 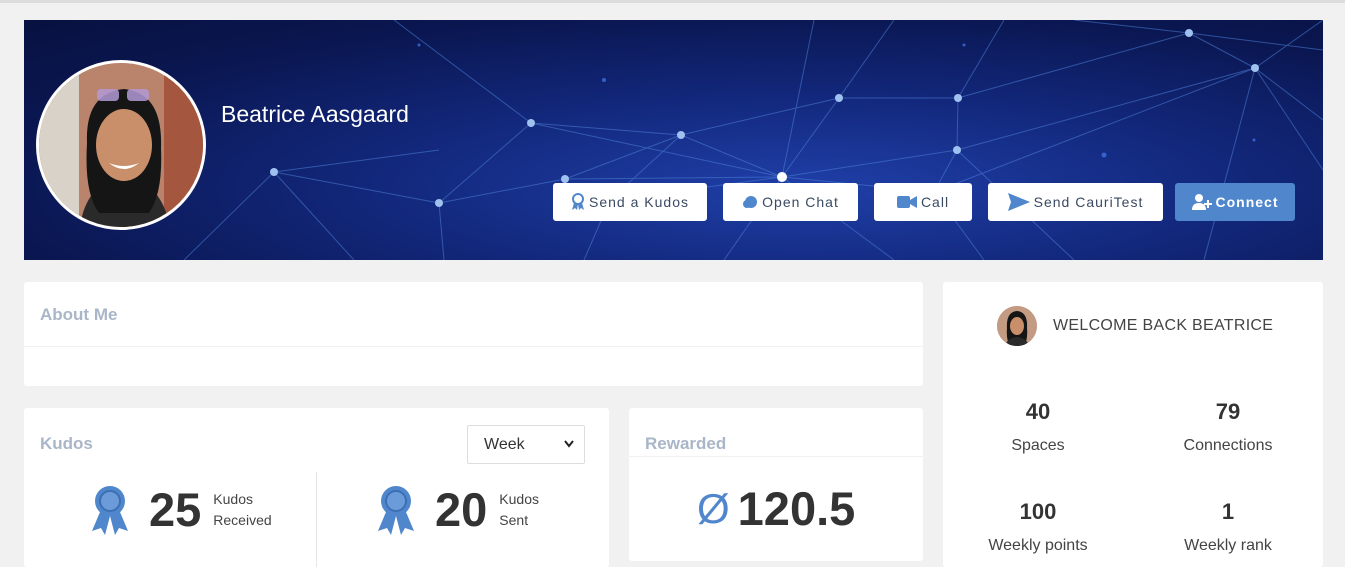 I want to click on chevron-down-icon, so click(x=569, y=444).